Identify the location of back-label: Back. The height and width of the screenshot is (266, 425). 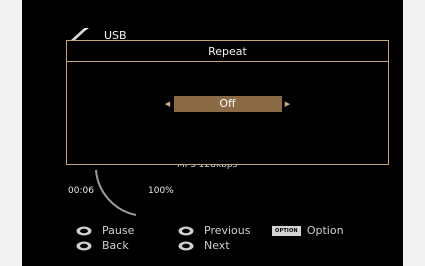
(115, 245).